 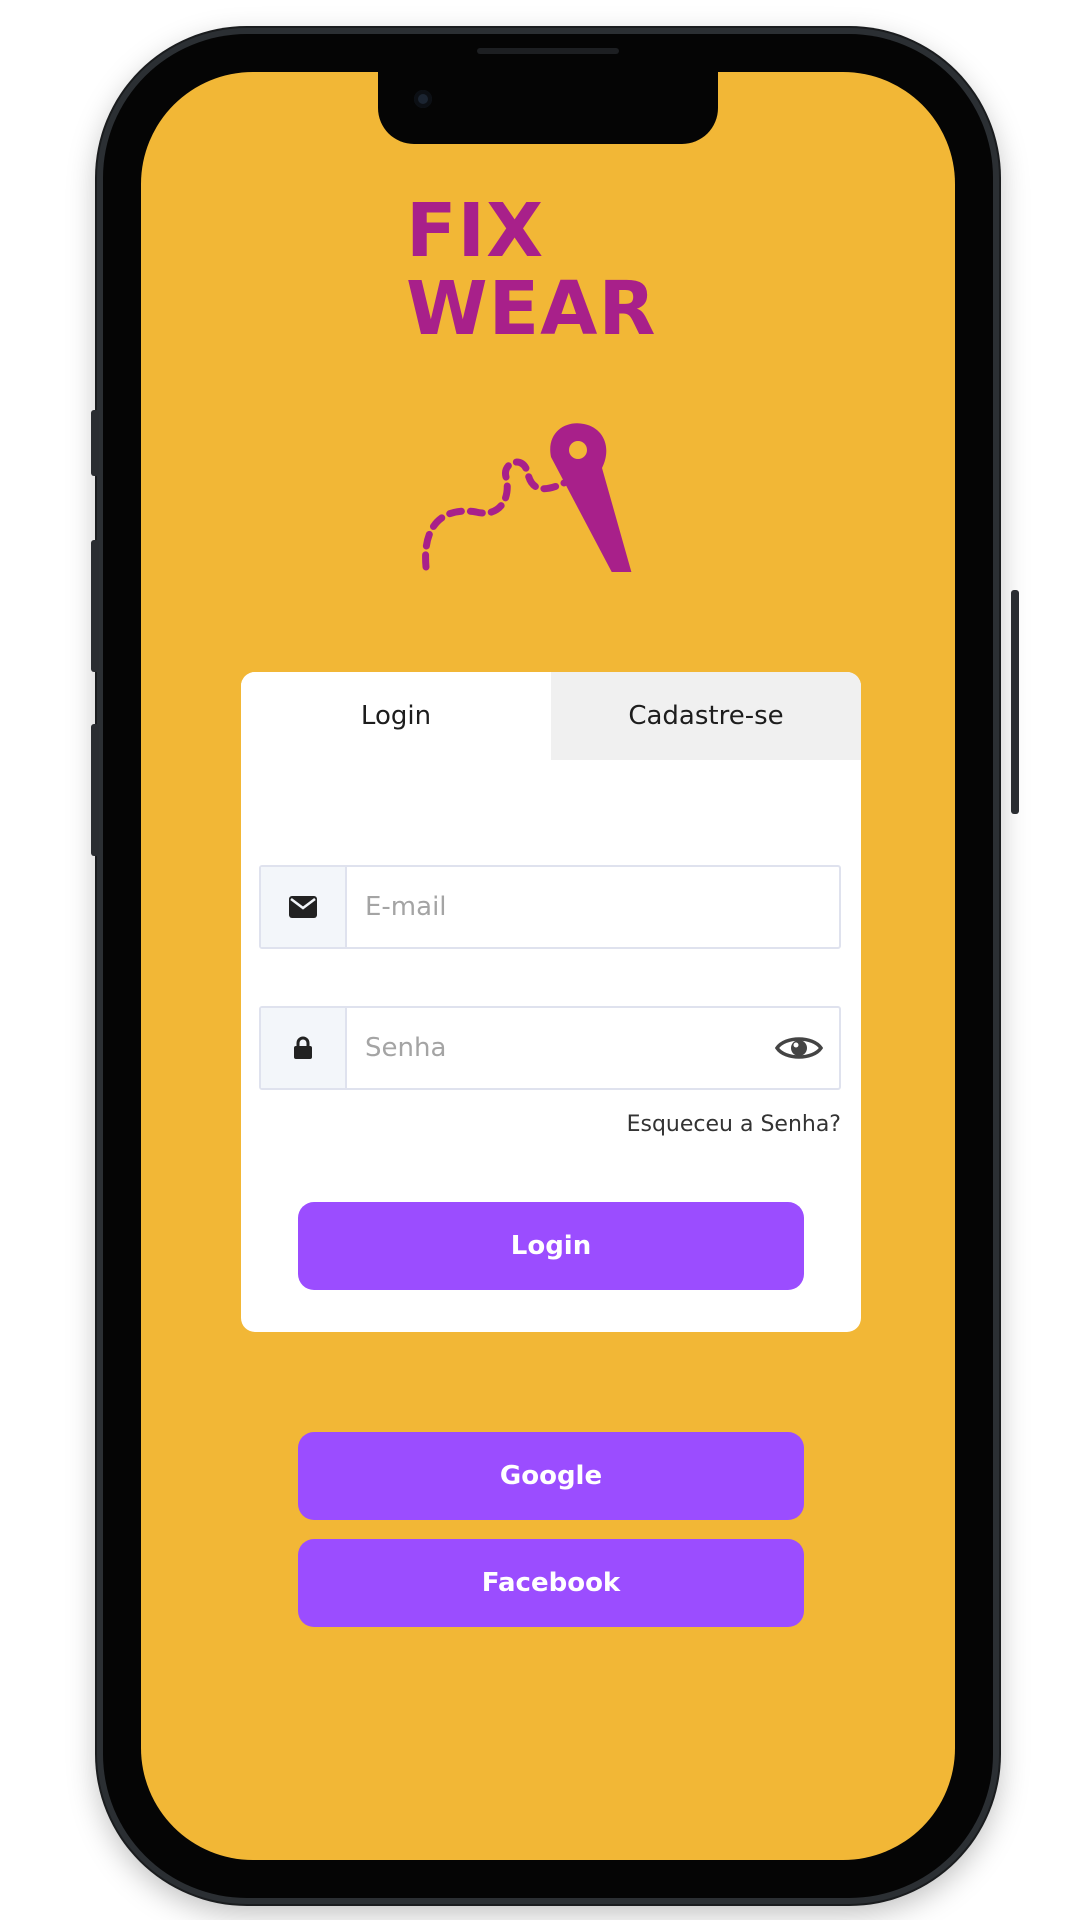 What do you see at coordinates (799, 1048) in the screenshot?
I see `eye-icon` at bounding box center [799, 1048].